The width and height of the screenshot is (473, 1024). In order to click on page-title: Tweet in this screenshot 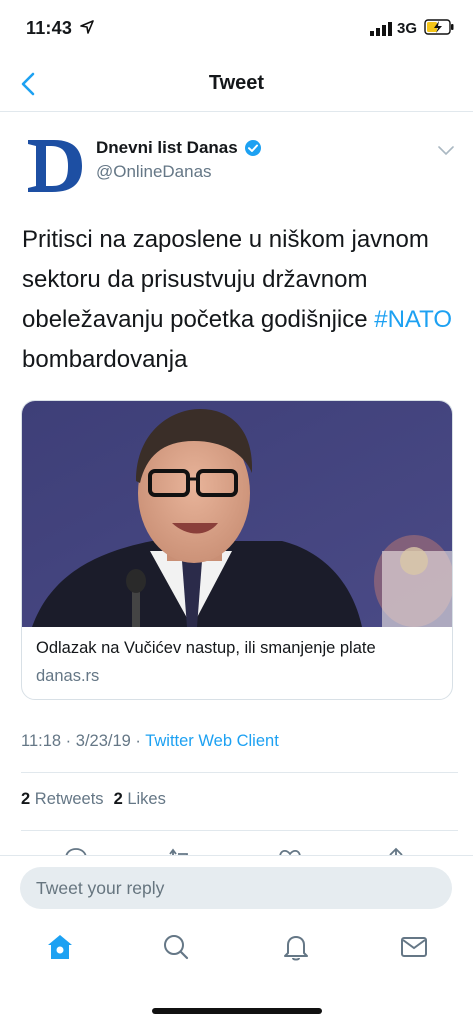, I will do `click(236, 83)`.